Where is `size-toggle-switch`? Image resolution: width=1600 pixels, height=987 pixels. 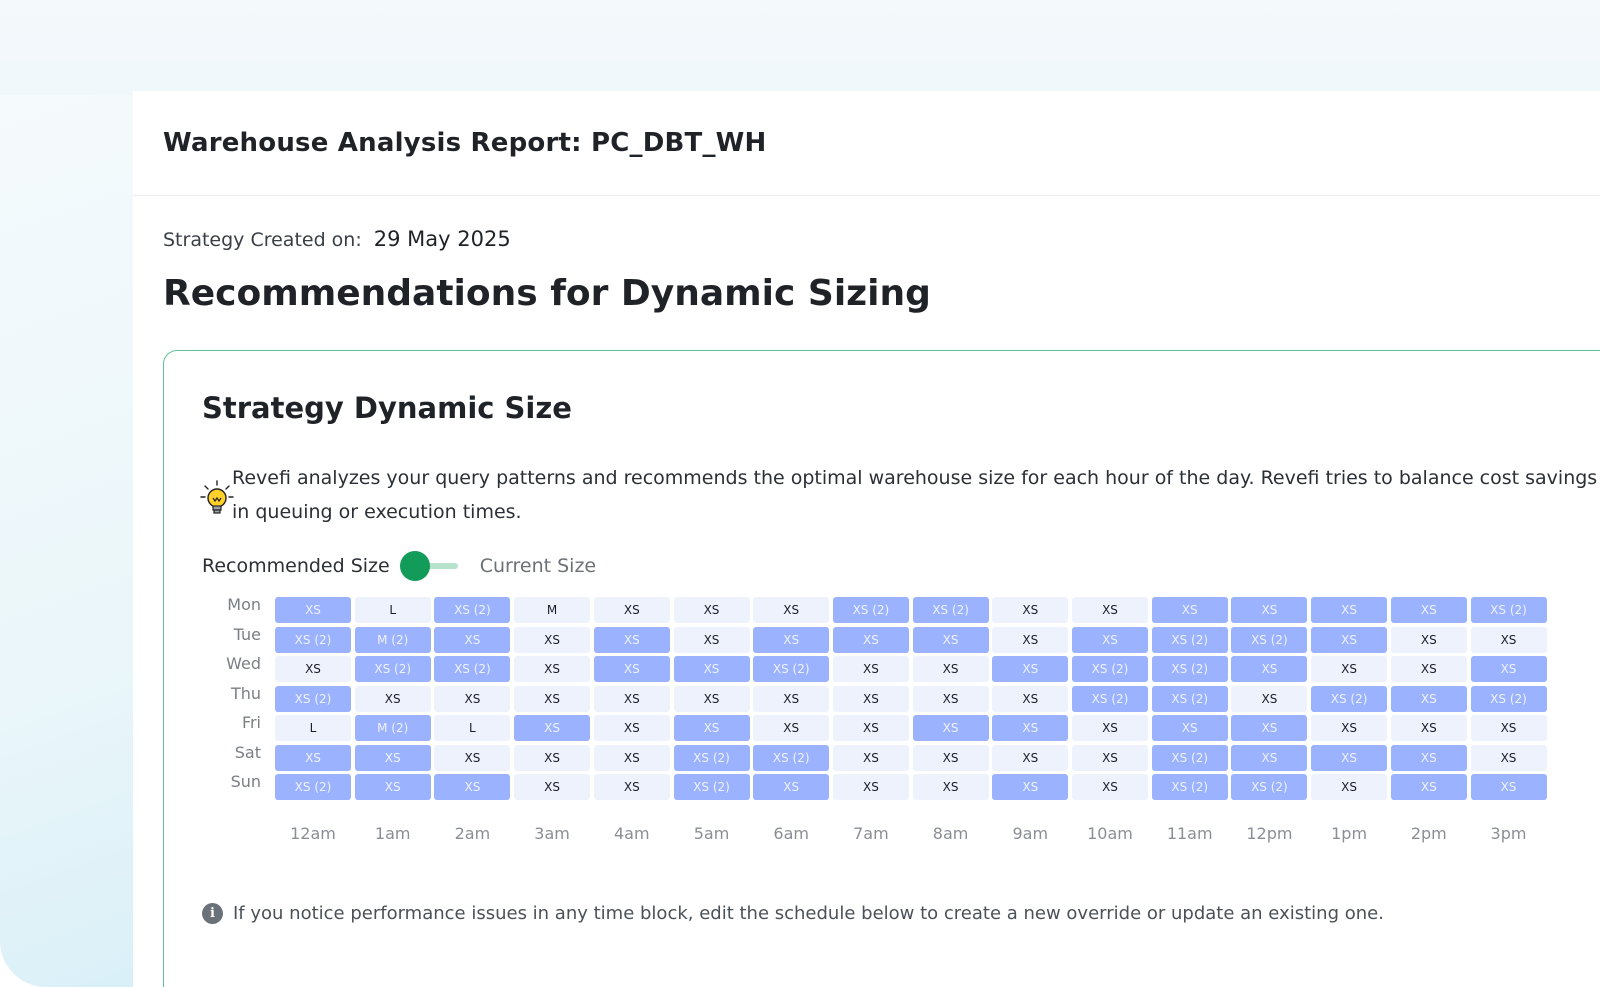
size-toggle-switch is located at coordinates (429, 566).